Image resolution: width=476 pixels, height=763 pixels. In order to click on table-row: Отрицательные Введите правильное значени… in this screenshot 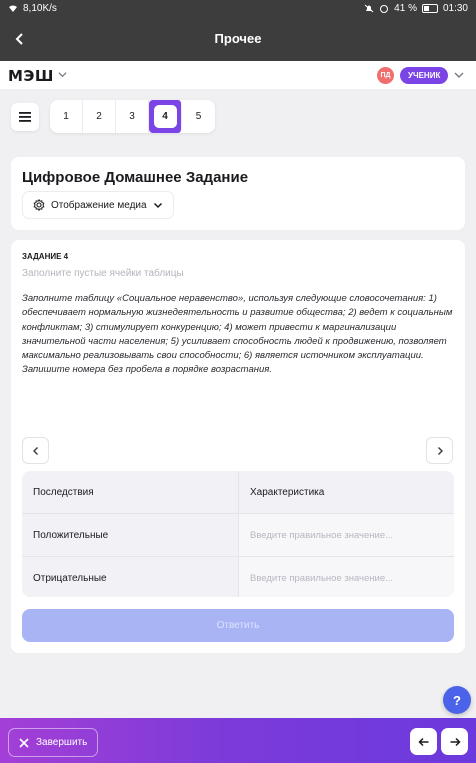, I will do `click(238, 577)`.